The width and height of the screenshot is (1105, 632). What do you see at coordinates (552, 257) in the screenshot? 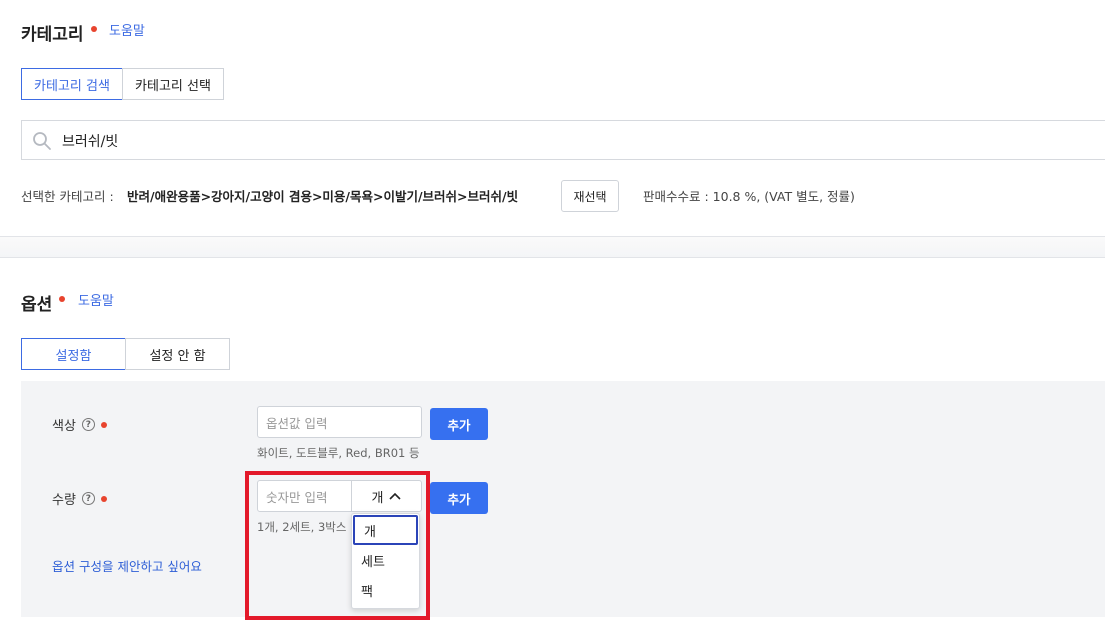
I see `section-divider` at bounding box center [552, 257].